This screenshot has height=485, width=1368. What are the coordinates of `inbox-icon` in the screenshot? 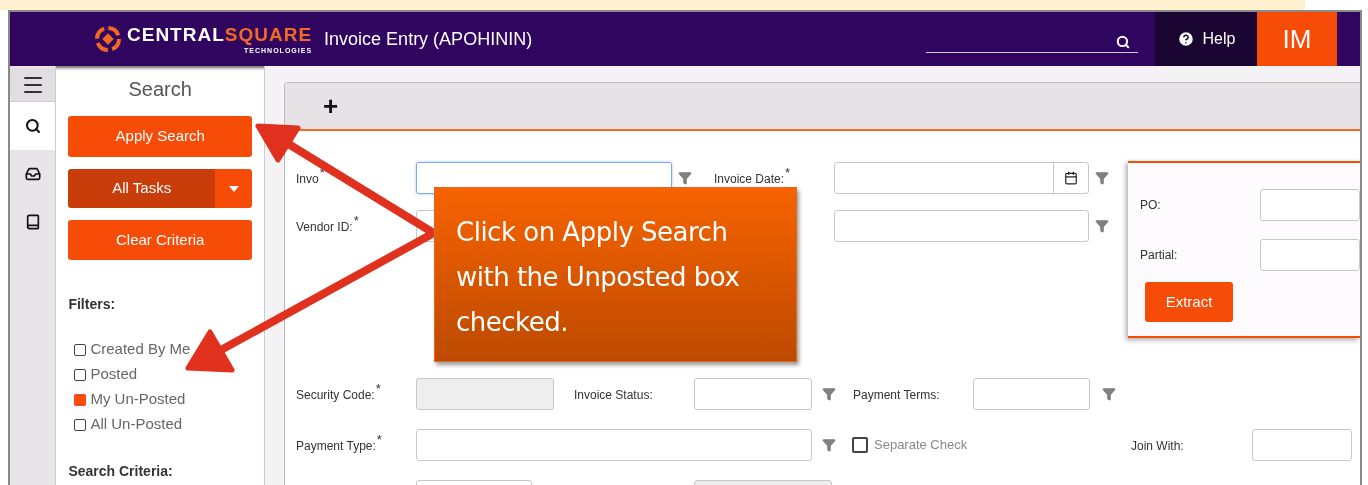 It's located at (32, 174).